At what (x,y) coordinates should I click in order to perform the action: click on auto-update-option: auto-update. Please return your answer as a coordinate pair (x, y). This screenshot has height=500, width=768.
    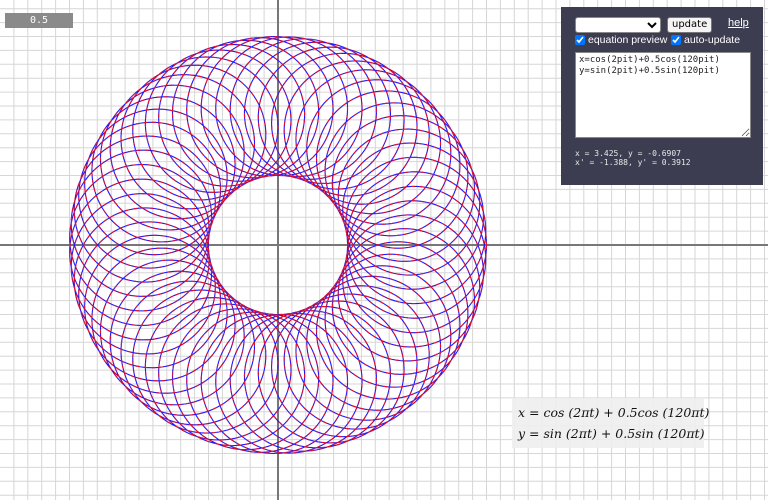
    Looking at the image, I should click on (705, 40).